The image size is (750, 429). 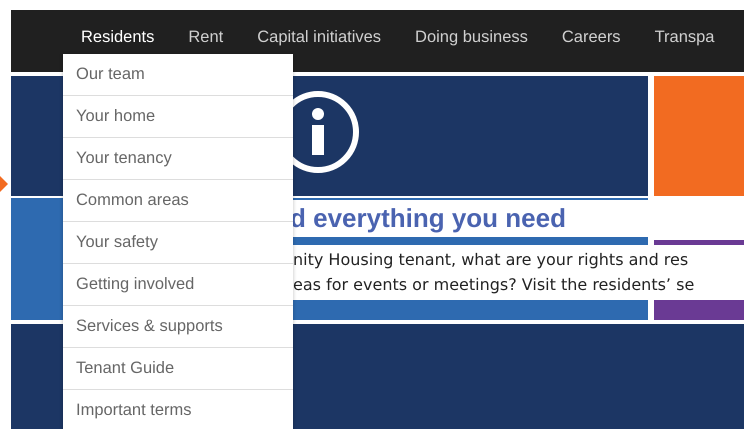 I want to click on menu-item: Getting involved, so click(x=178, y=285).